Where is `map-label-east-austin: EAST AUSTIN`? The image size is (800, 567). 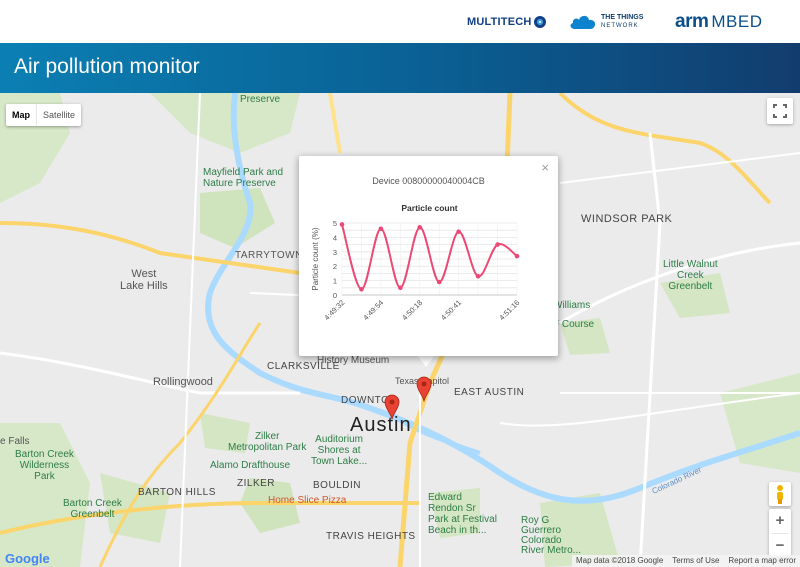 map-label-east-austin: EAST AUSTIN is located at coordinates (489, 392).